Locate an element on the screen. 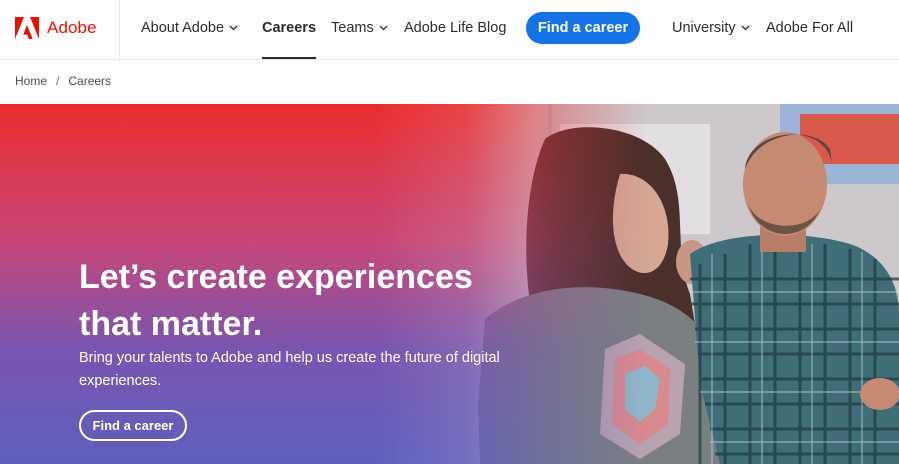 Image resolution: width=899 pixels, height=464 pixels. nav-item-university: University is located at coordinates (711, 29).